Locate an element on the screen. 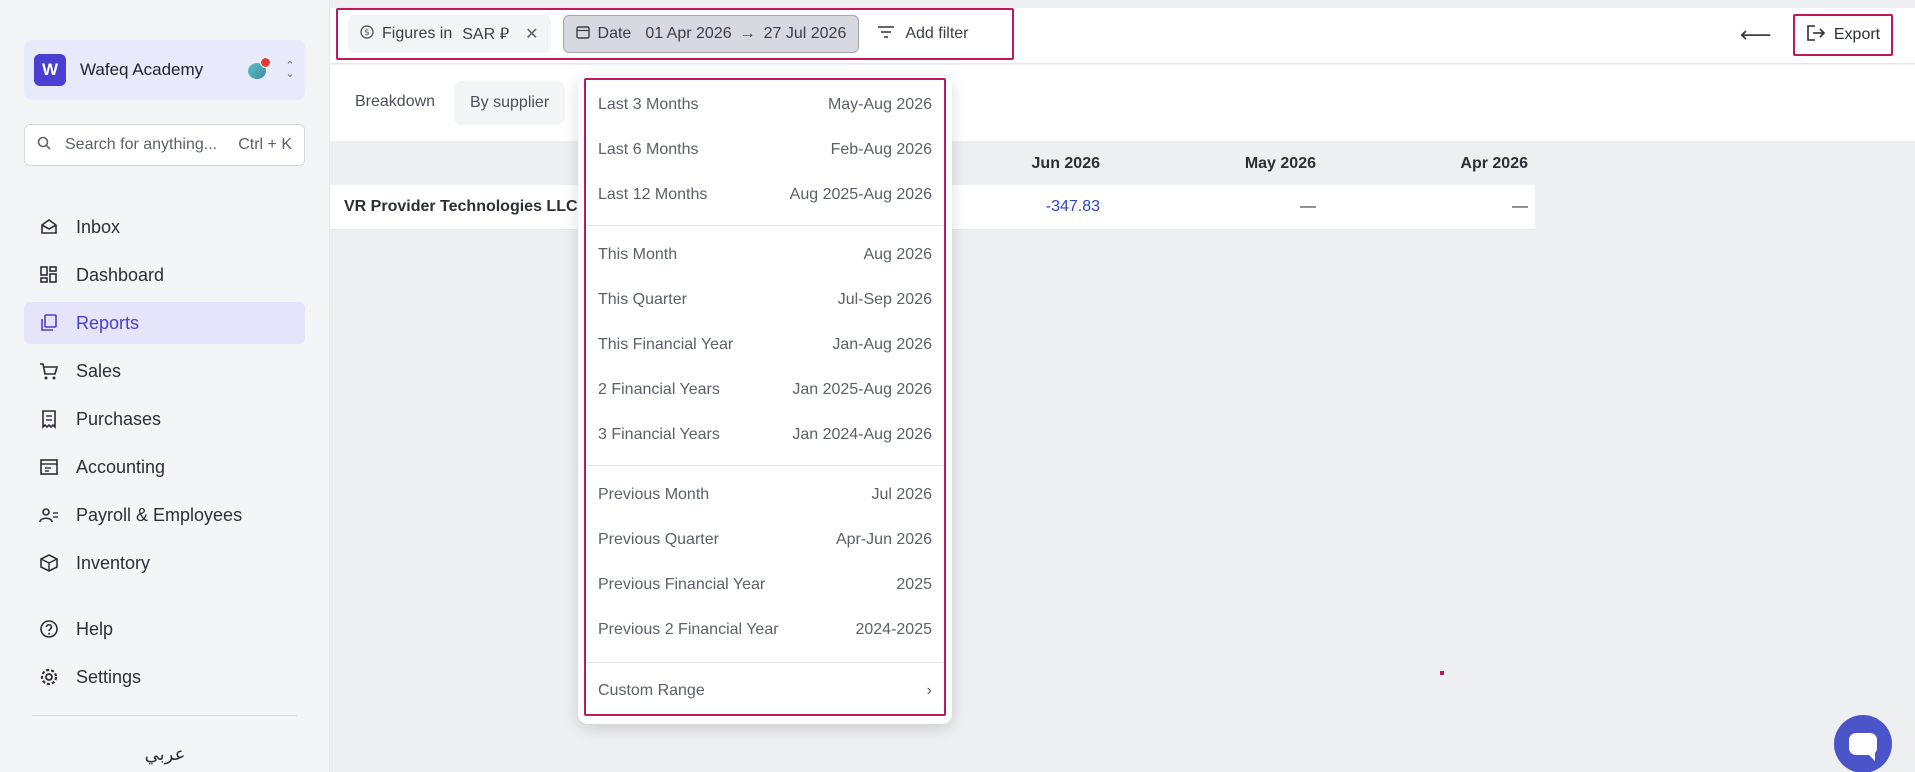 The image size is (1915, 772). menu-item-range: Aug 2025-Aug 2026 is located at coordinates (860, 194).